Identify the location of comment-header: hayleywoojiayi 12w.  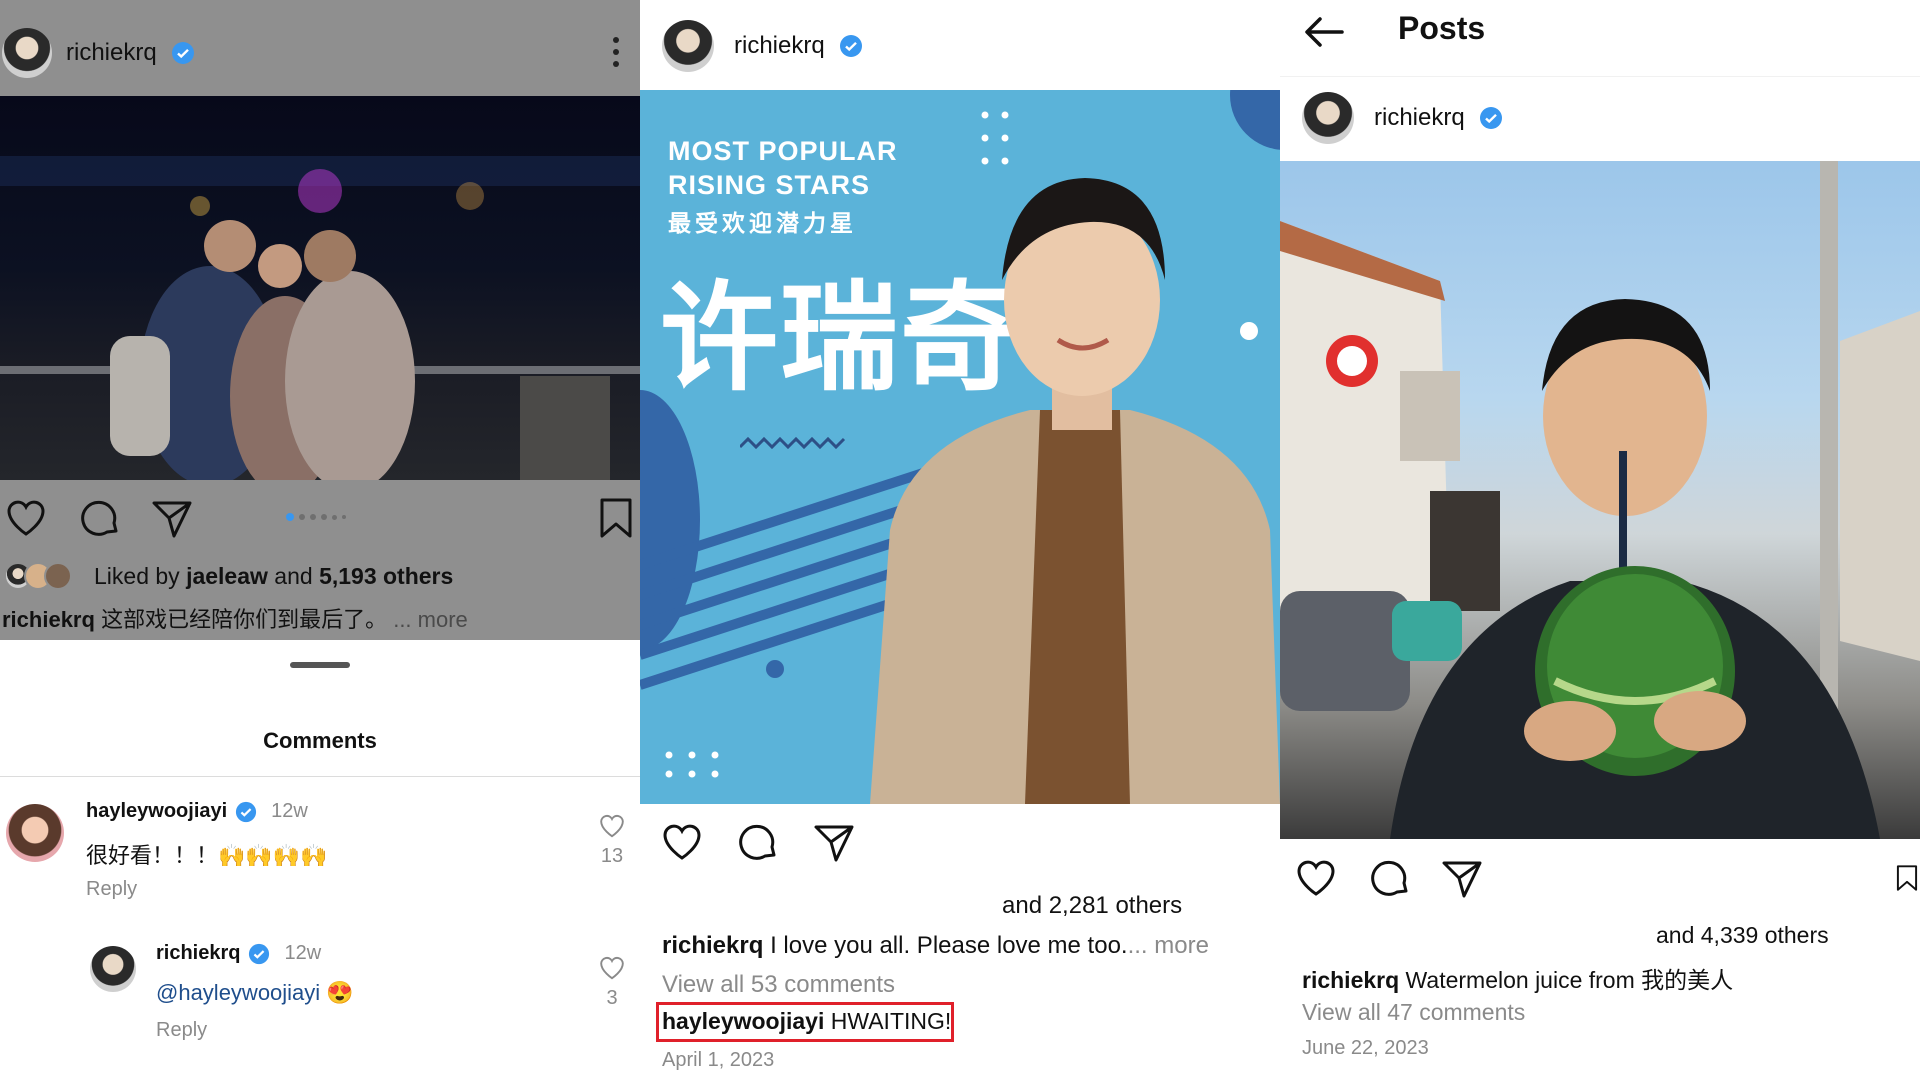
(197, 811).